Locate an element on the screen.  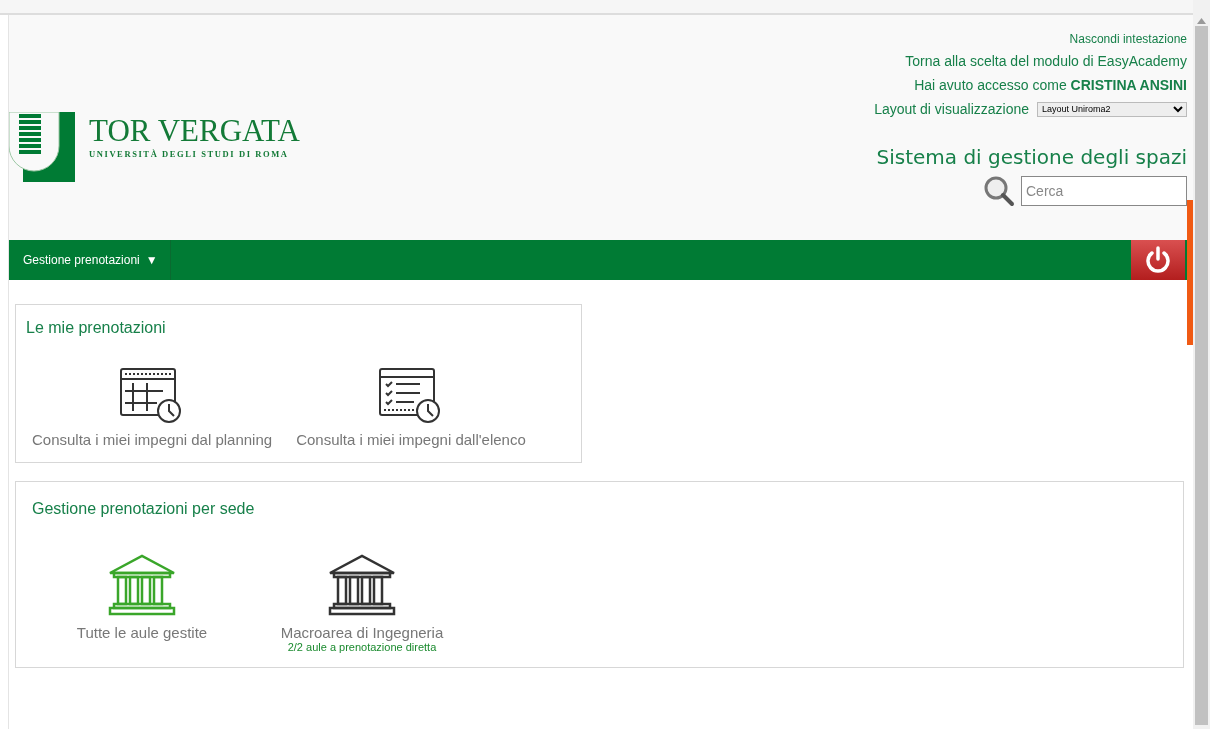
shortcut-link: Consulta i miei impegni dal planning is located at coordinates (152, 407).